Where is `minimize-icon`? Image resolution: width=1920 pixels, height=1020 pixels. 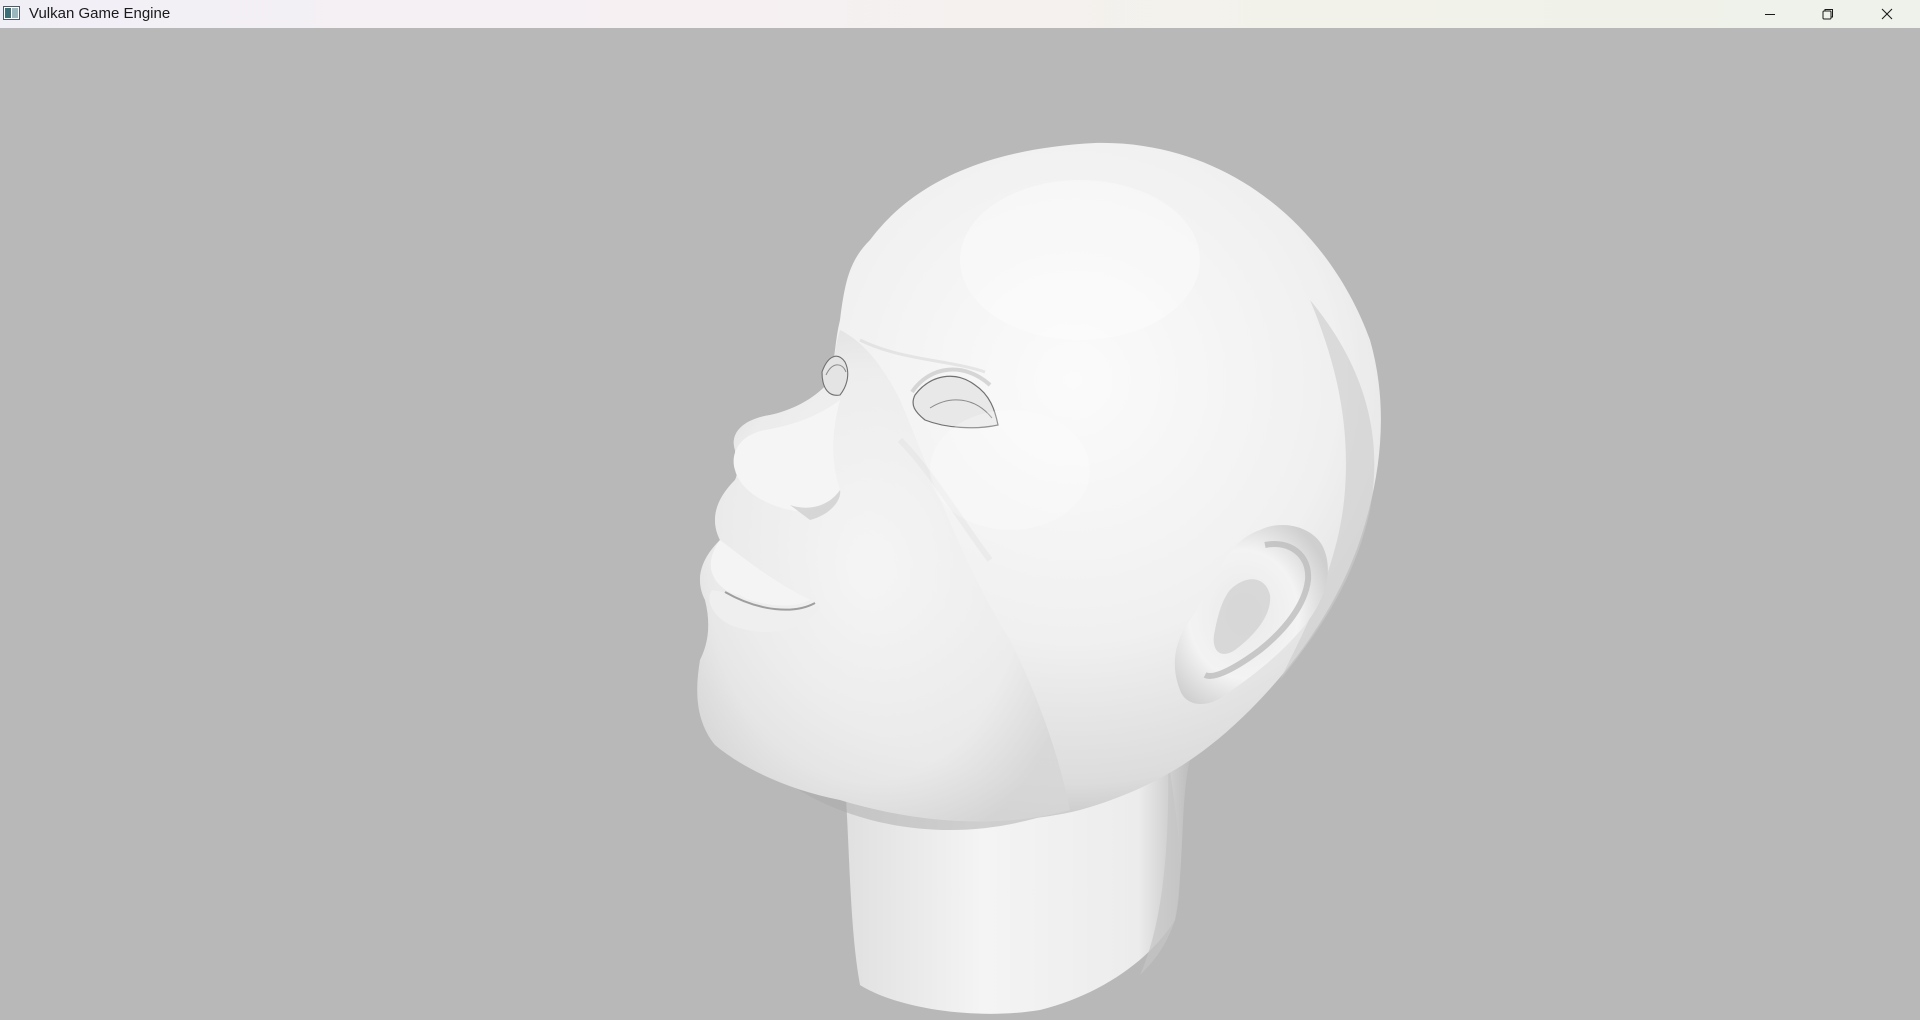
minimize-icon is located at coordinates (1770, 14).